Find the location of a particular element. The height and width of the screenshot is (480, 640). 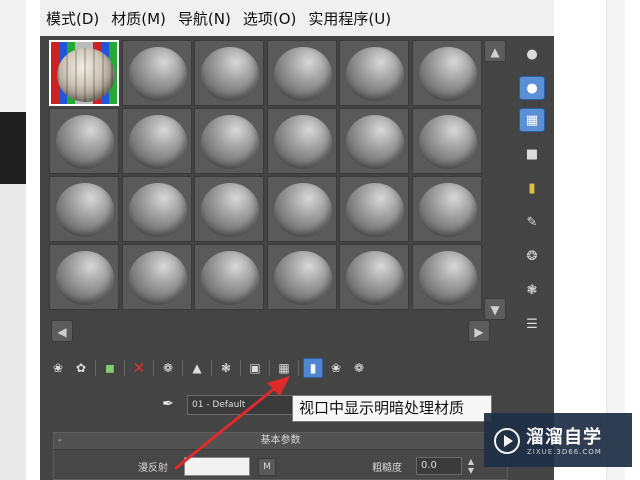

diffuse-map-button: M is located at coordinates (267, 467).